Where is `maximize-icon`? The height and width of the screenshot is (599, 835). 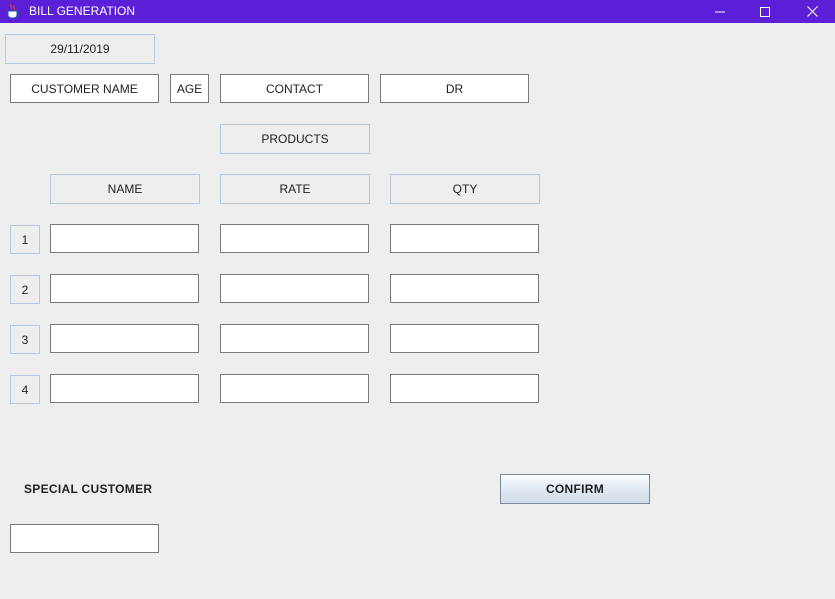
maximize-icon is located at coordinates (765, 11).